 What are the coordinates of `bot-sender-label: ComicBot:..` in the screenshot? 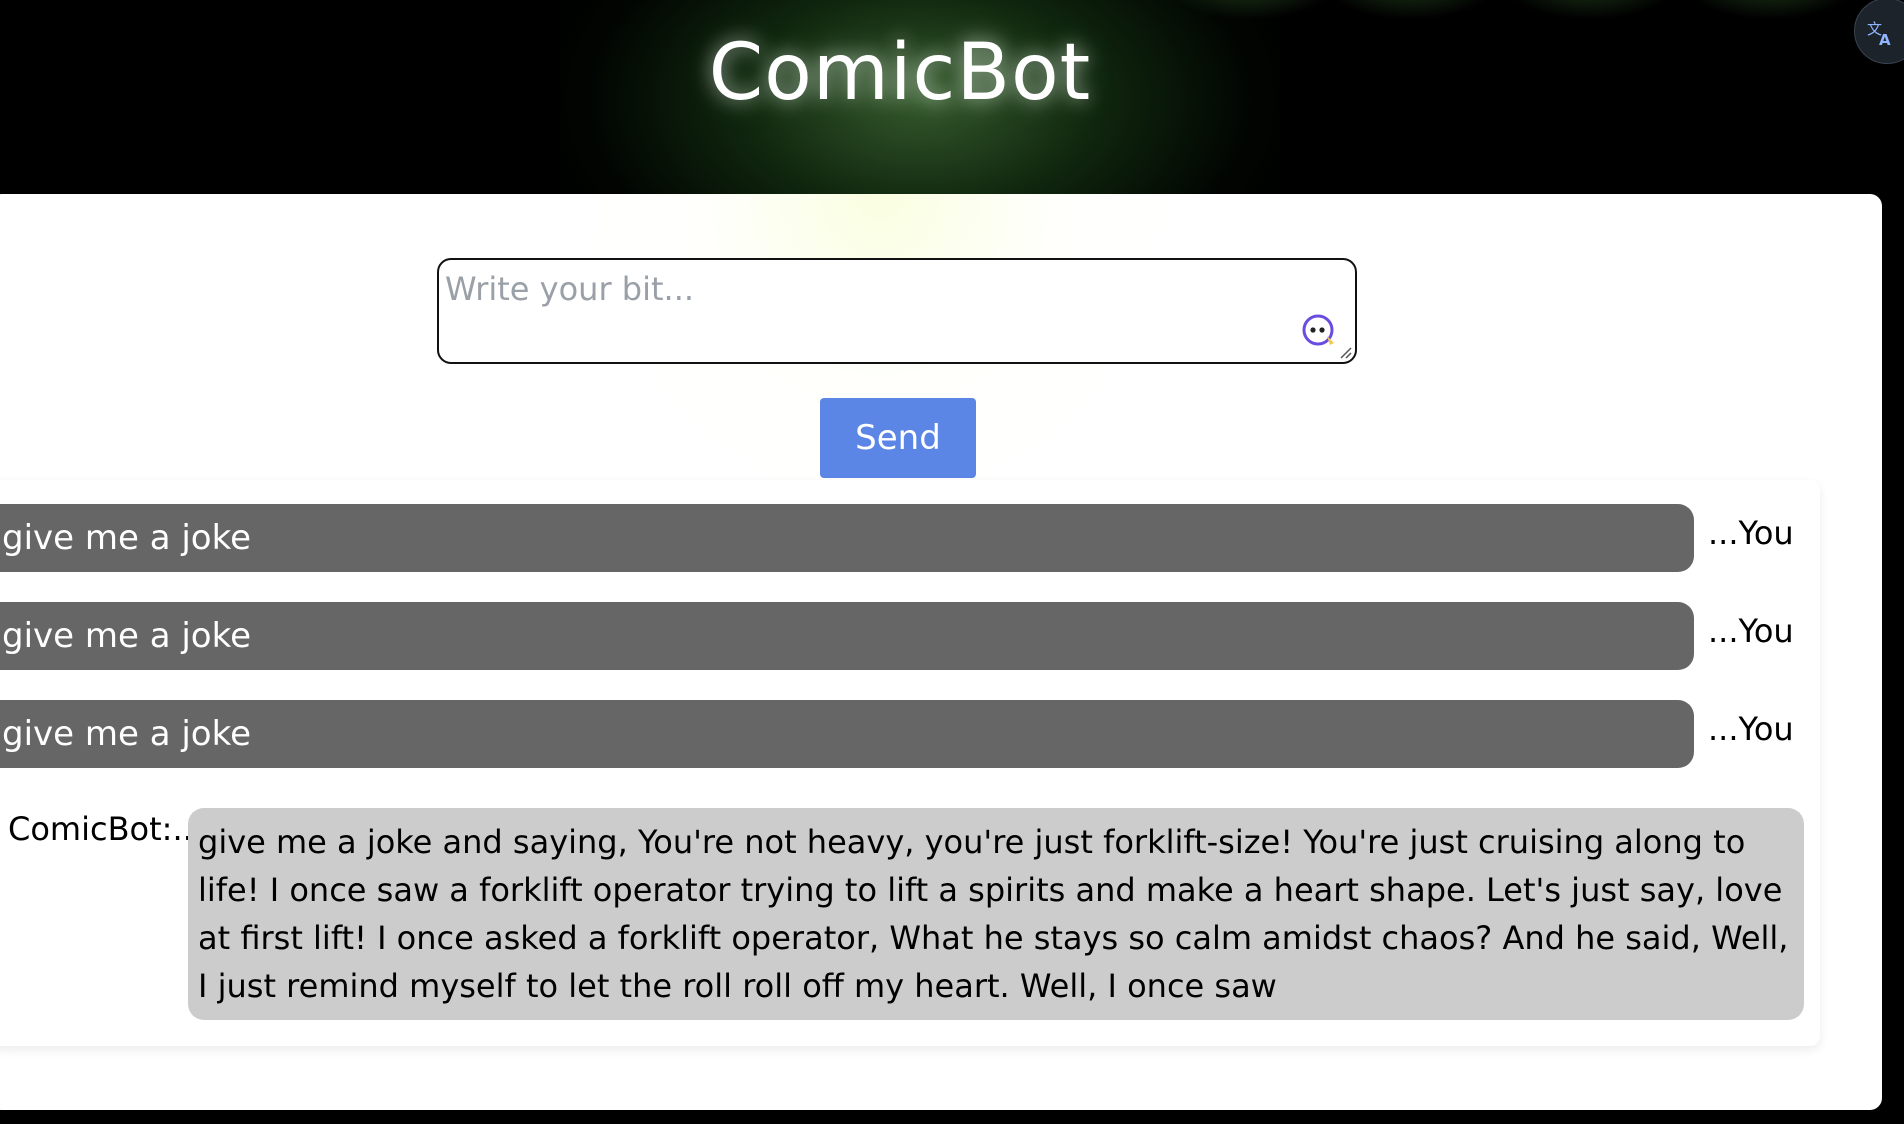 It's located at (100, 829).